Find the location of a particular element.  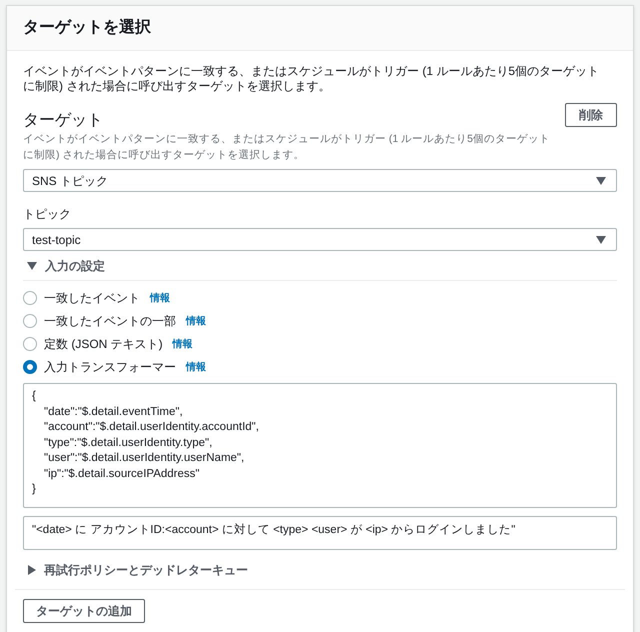

code-line: "user":"$.detail.userIdentity.userName", is located at coordinates (144, 458).